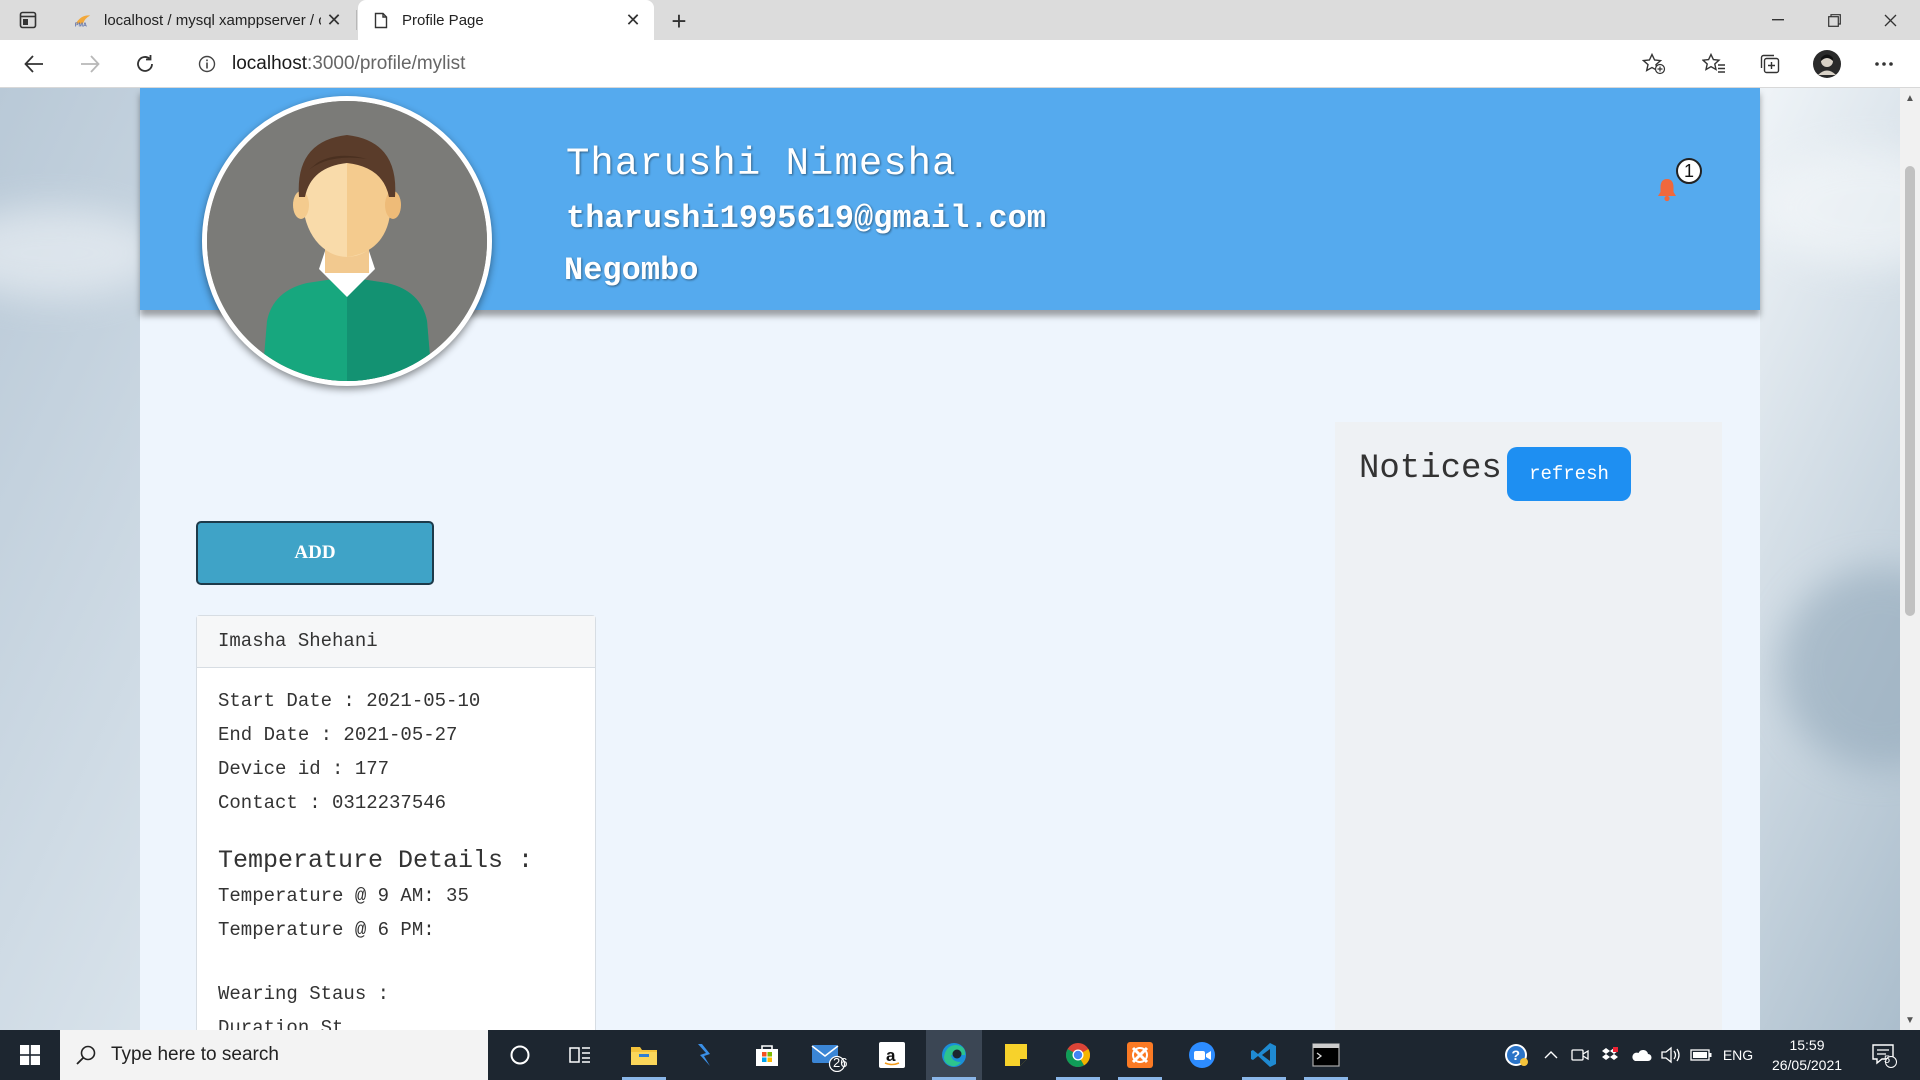  What do you see at coordinates (443, 20) in the screenshot?
I see `tab-title: Profile Page` at bounding box center [443, 20].